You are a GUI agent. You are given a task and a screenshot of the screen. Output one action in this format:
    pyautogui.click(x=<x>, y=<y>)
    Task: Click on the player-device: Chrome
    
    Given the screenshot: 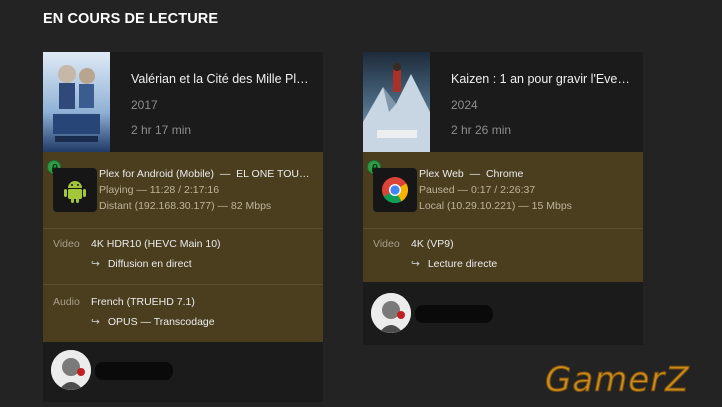 What is the action you would take?
    pyautogui.click(x=504, y=174)
    